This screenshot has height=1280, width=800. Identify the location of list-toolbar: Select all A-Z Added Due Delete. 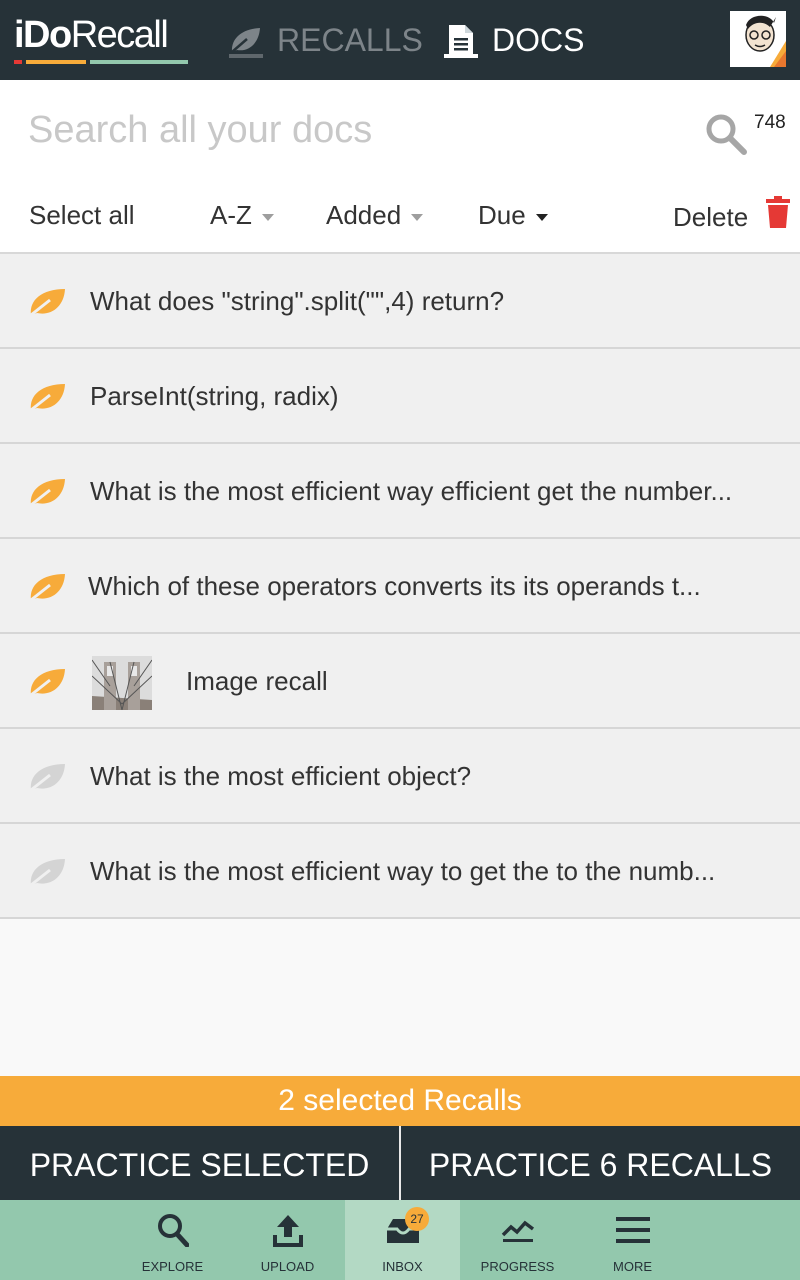
(400, 215).